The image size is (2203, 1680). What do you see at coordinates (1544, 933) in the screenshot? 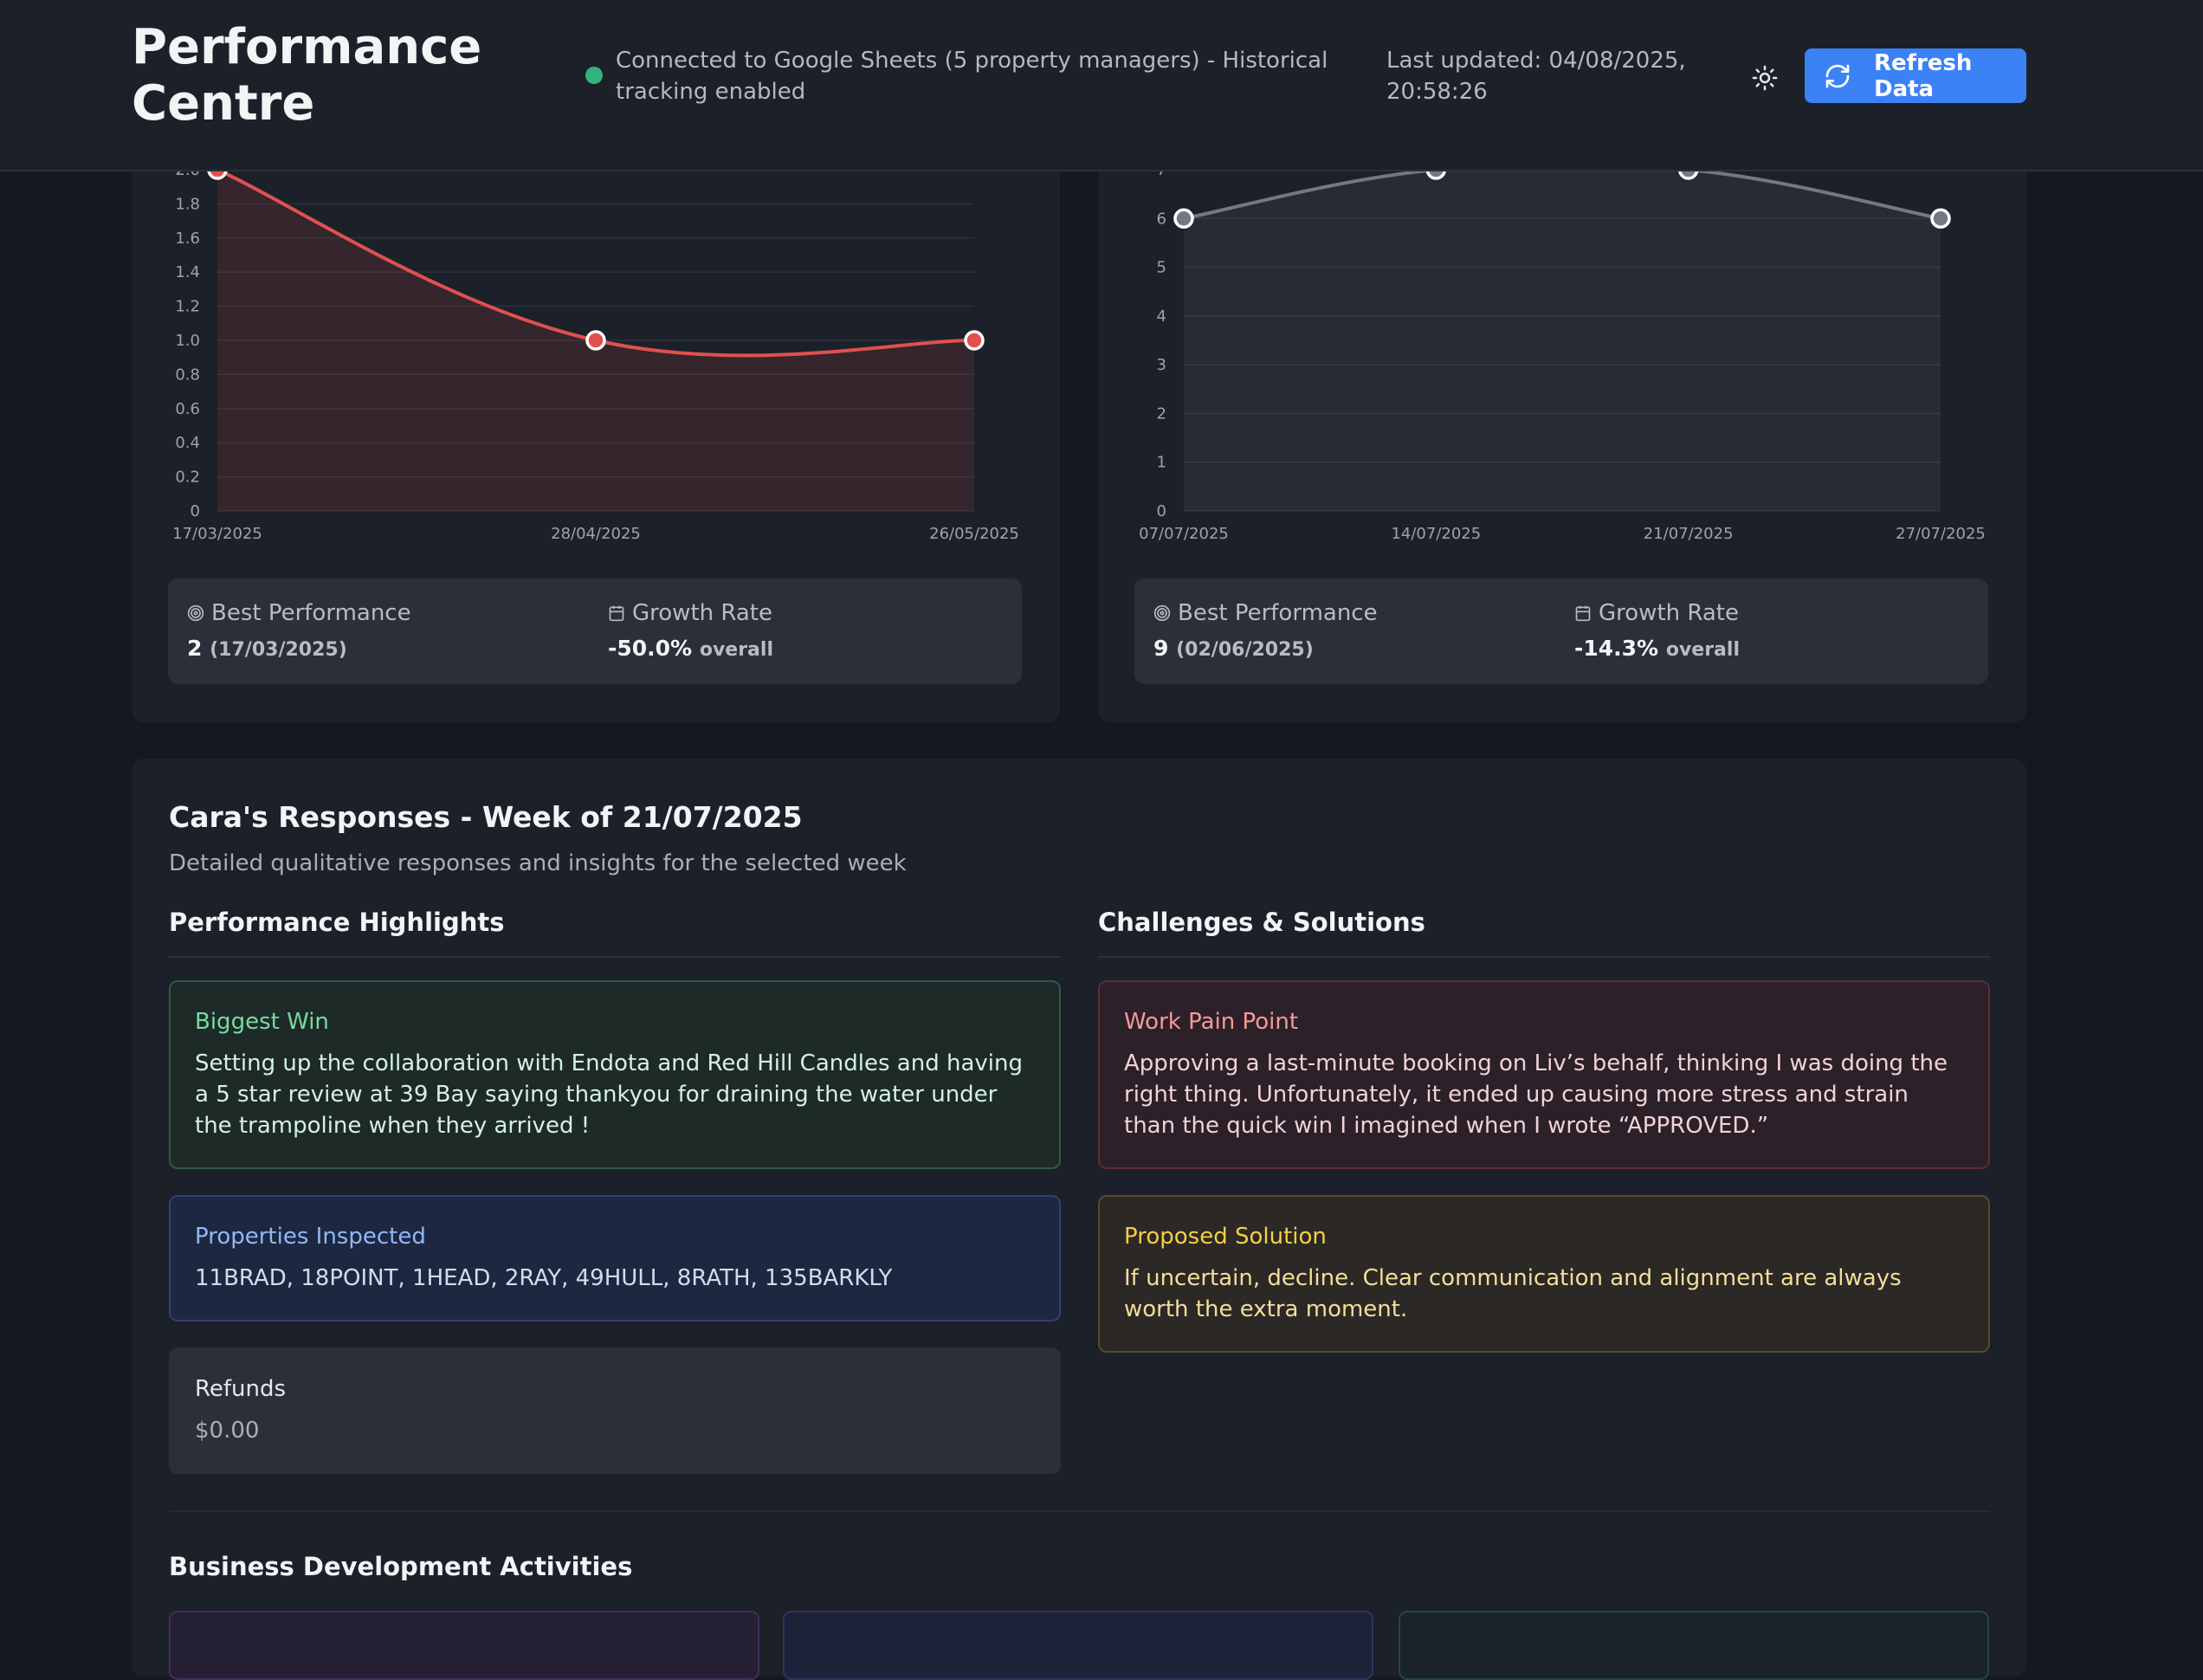
I see `challenges-solutions-heading: Challenges & Solutions` at bounding box center [1544, 933].